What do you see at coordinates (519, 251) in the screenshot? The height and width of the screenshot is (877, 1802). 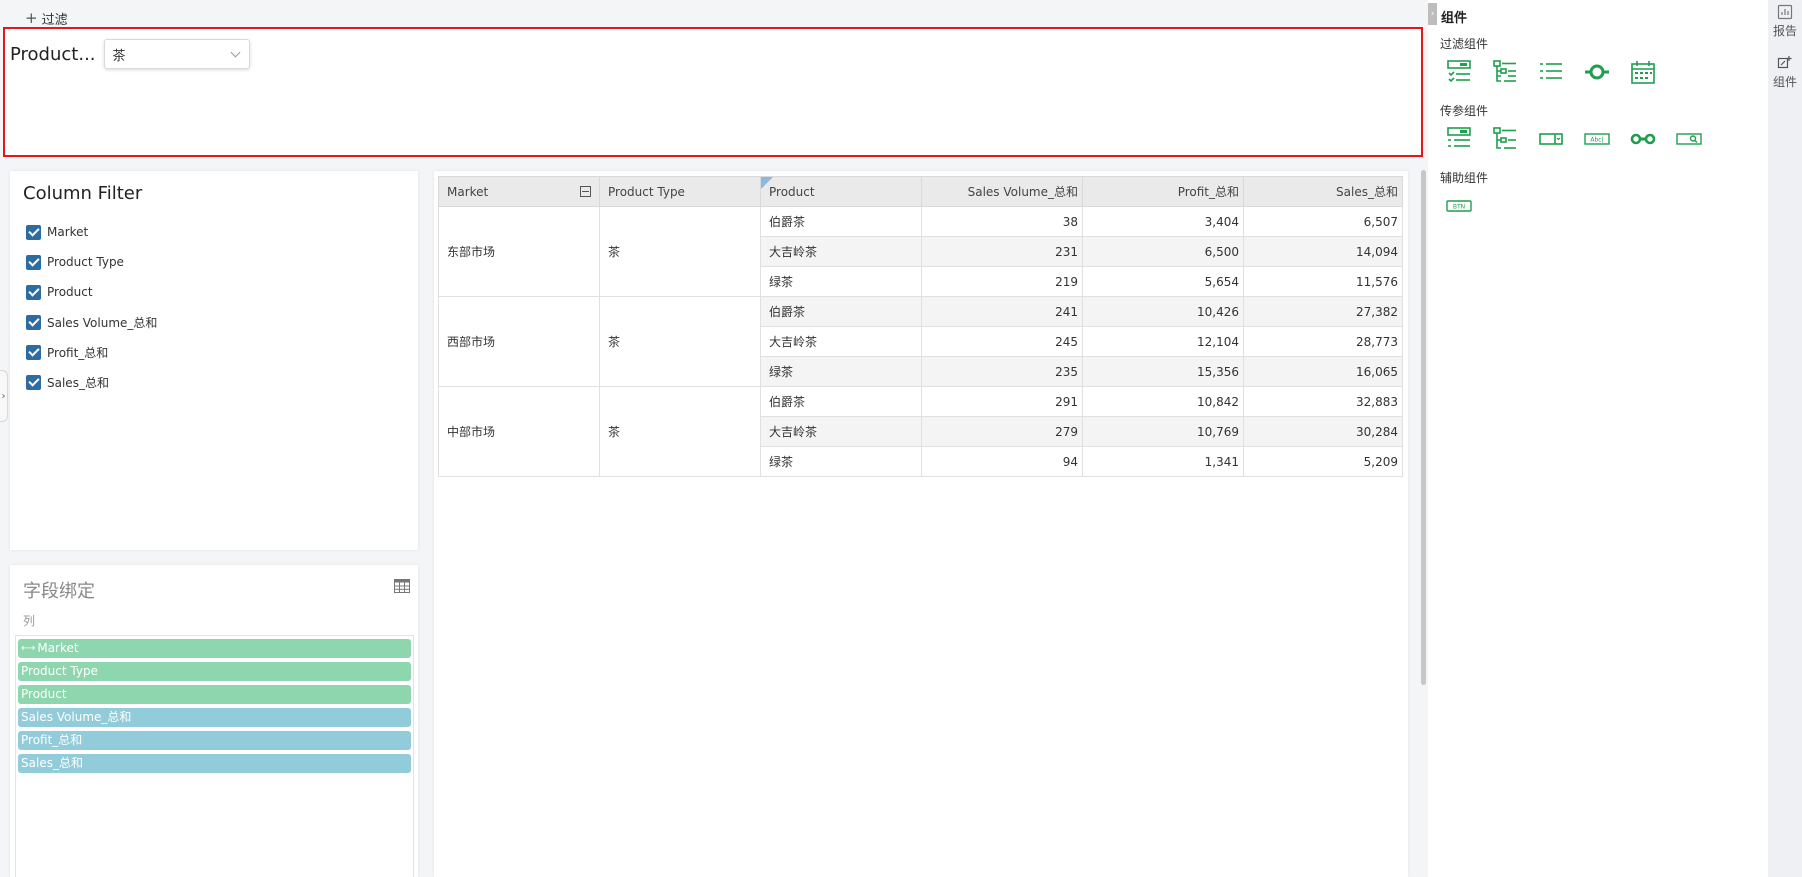 I see `market-cell: 东部市场` at bounding box center [519, 251].